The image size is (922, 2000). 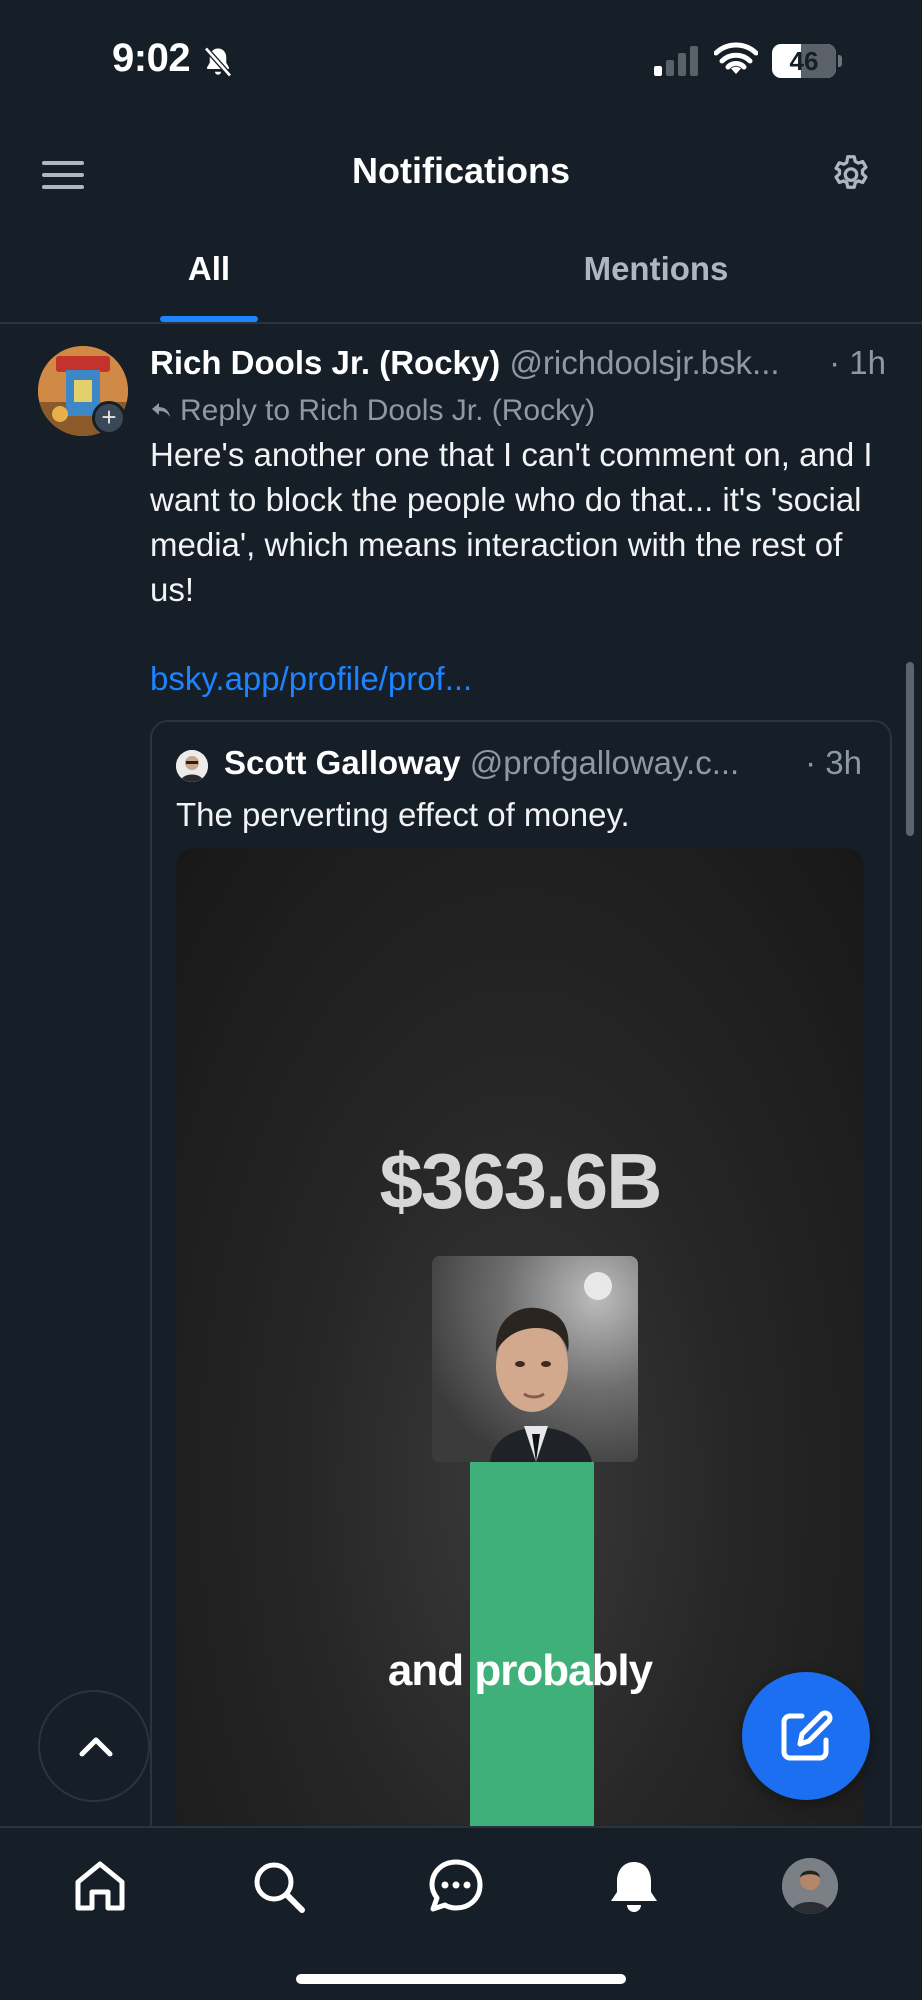 I want to click on bell-icon, so click(x=634, y=1886).